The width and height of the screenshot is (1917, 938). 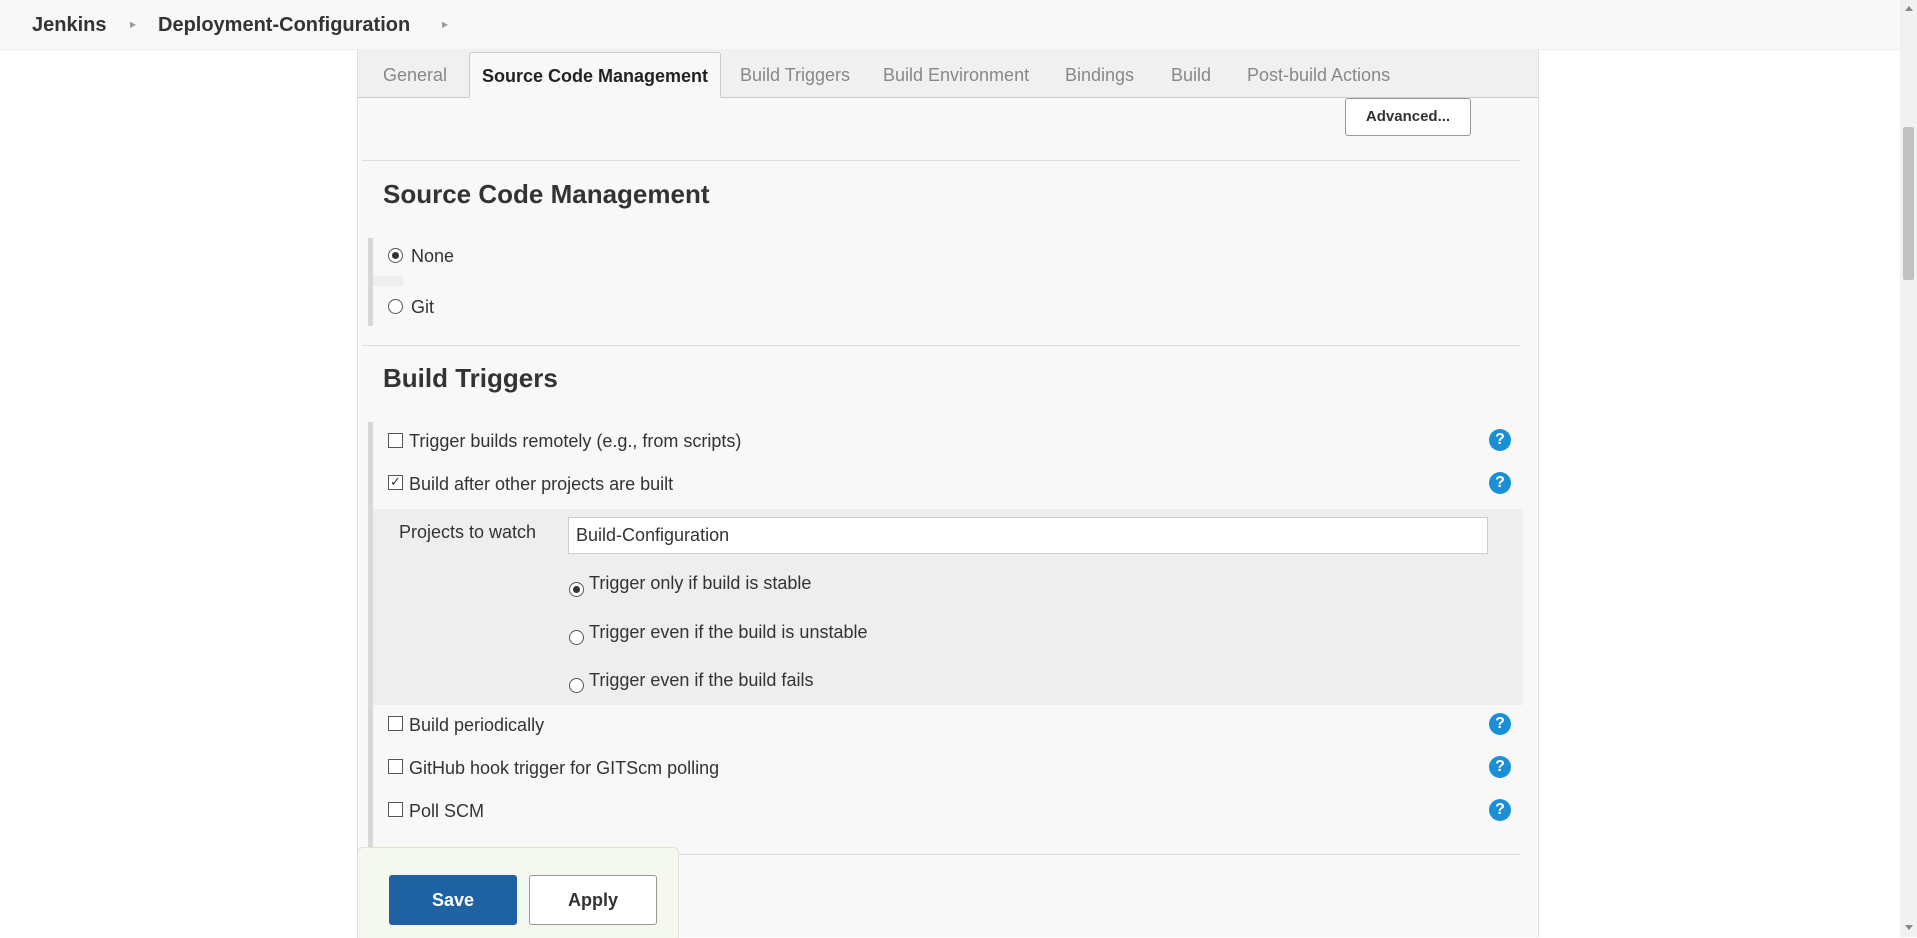 What do you see at coordinates (576, 589) in the screenshot?
I see `trigger-stable-radio` at bounding box center [576, 589].